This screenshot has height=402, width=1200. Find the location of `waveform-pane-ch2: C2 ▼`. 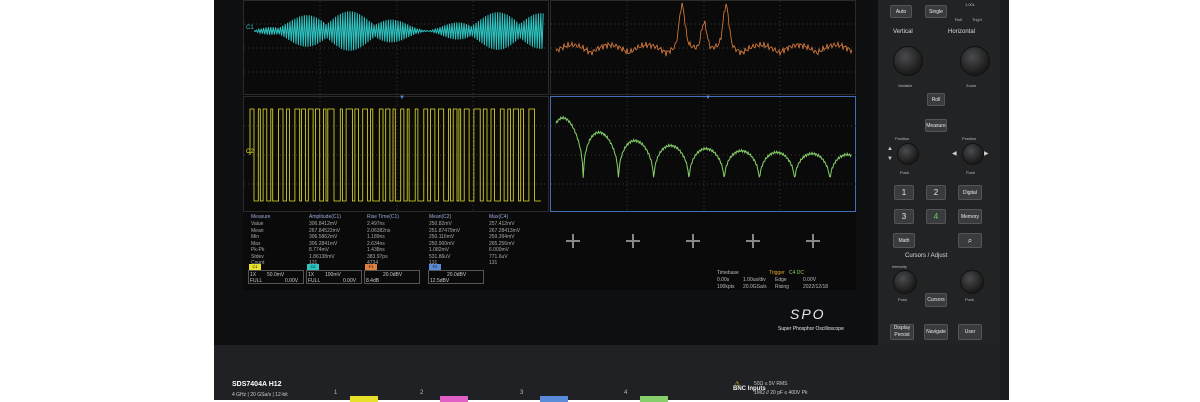

waveform-pane-ch2: C2 ▼ is located at coordinates (396, 154).